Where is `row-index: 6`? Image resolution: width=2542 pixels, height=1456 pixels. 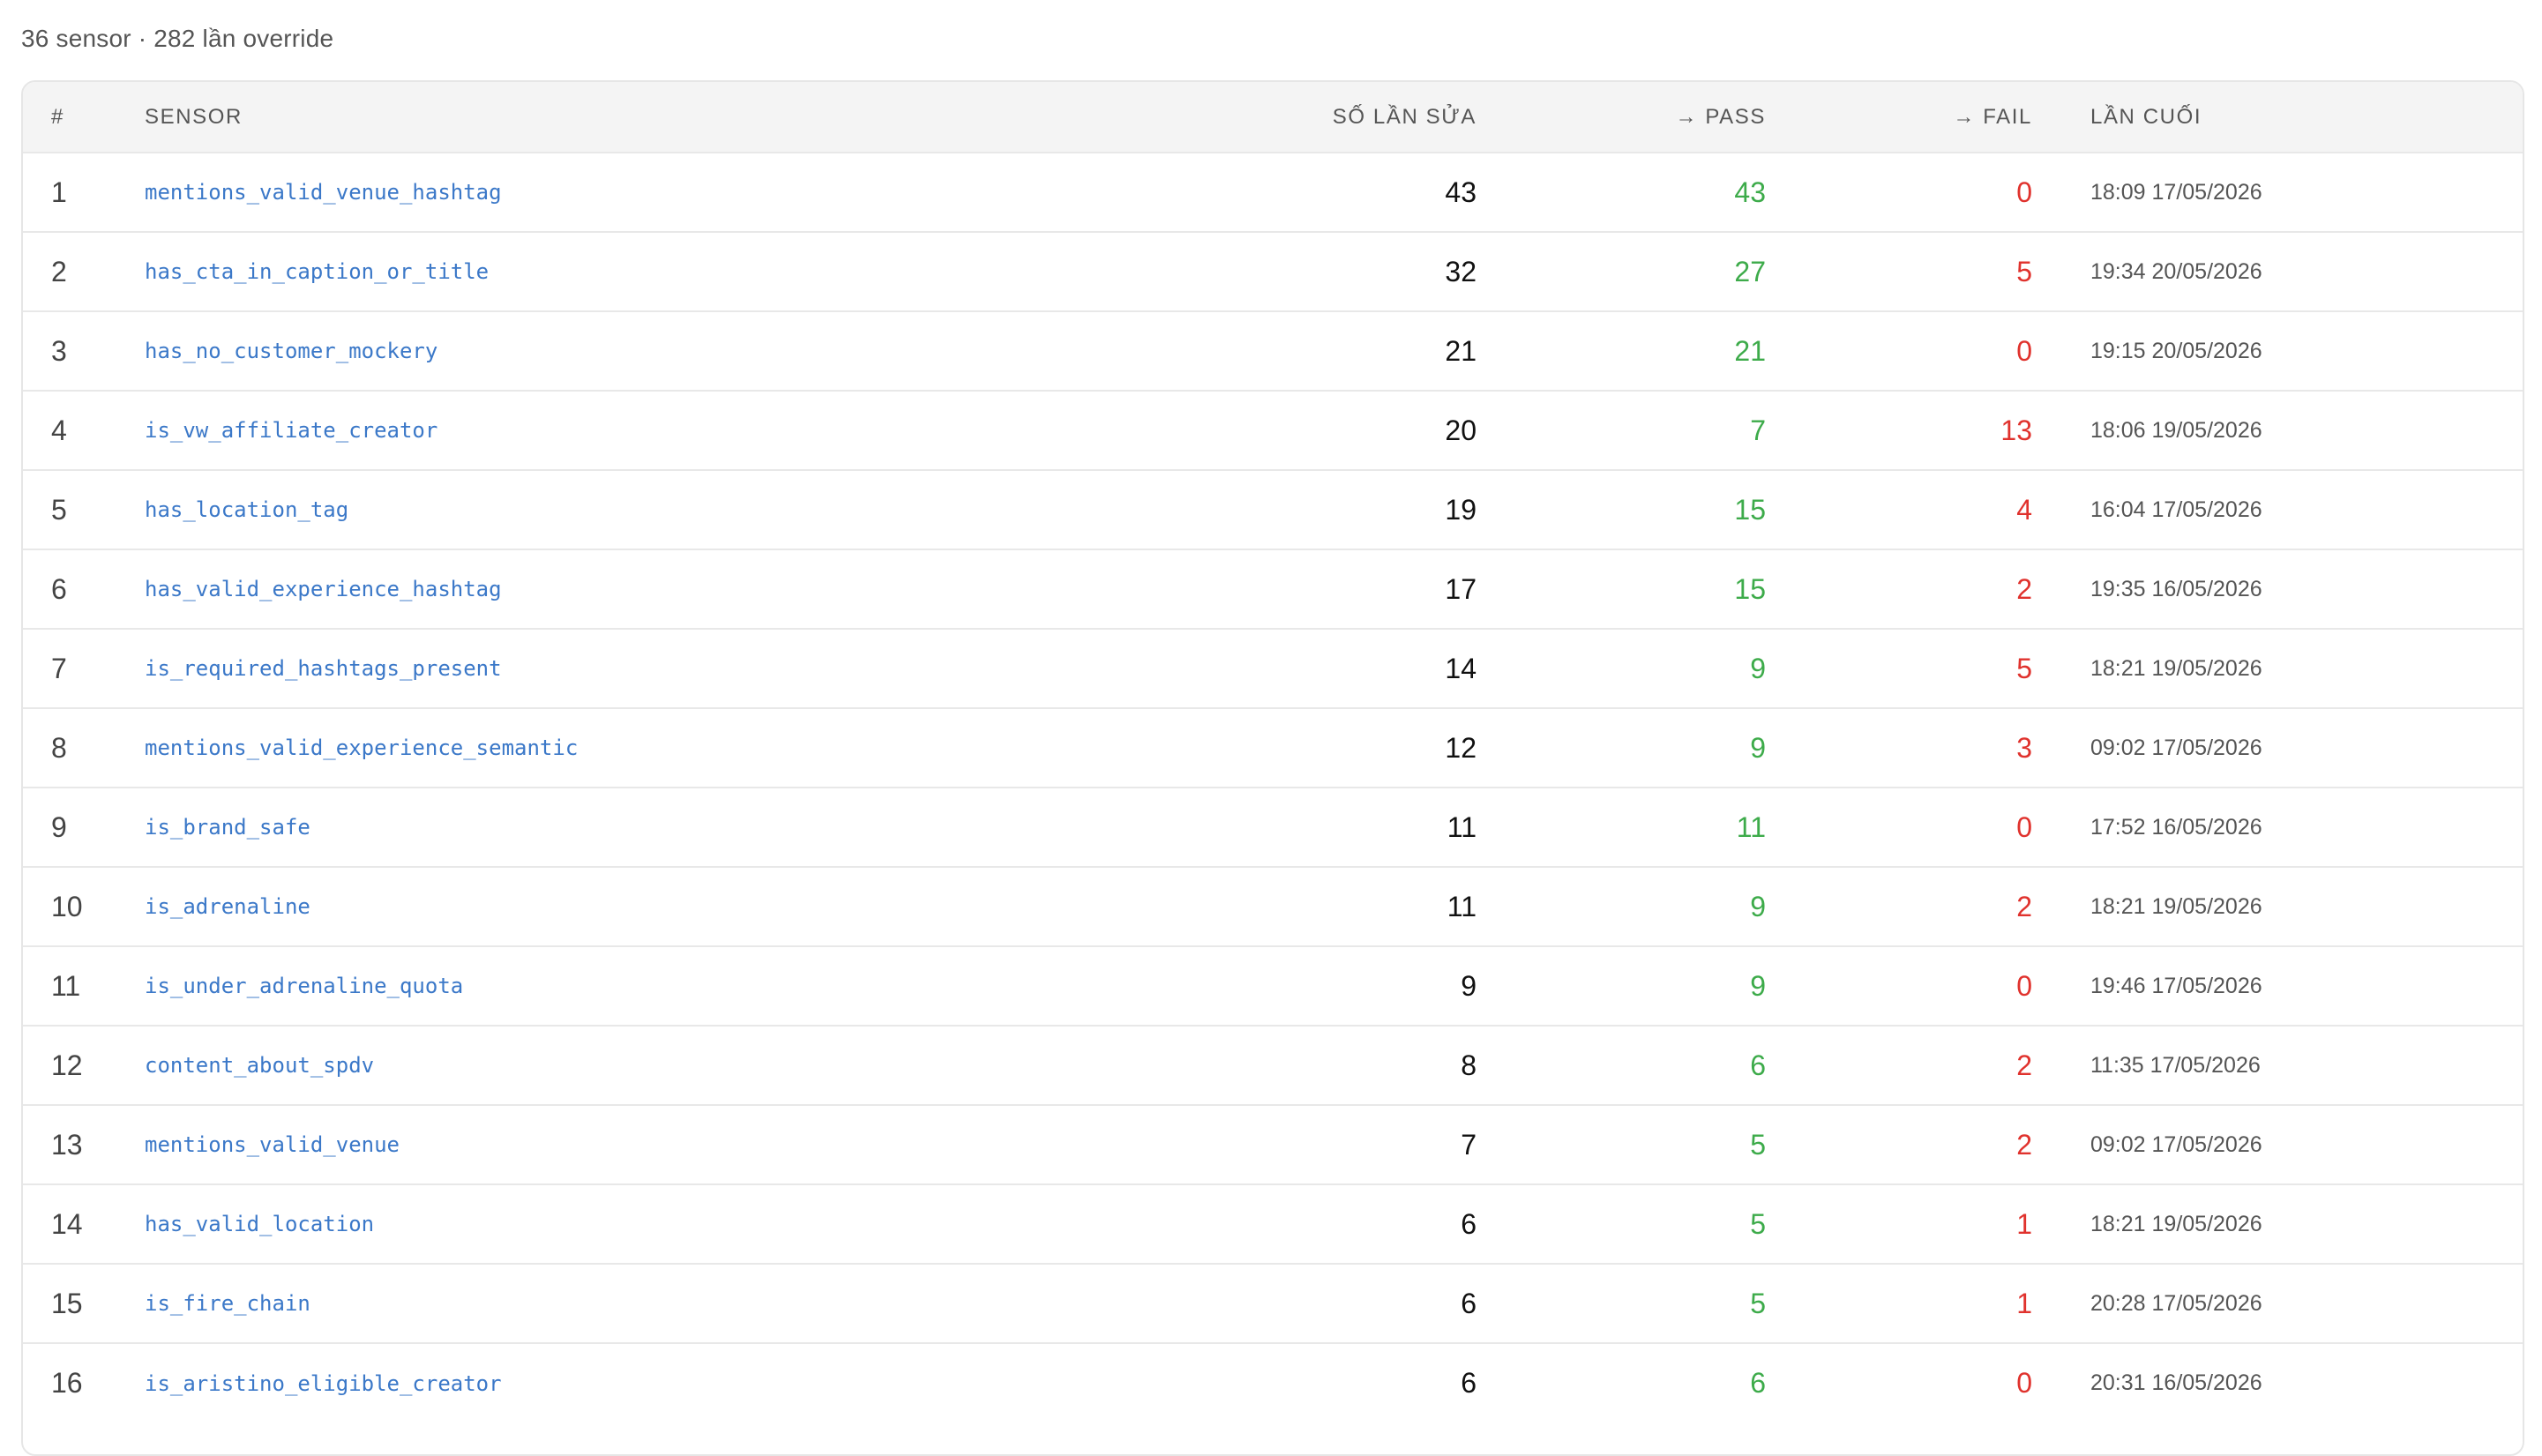
row-index: 6 is located at coordinates (59, 588).